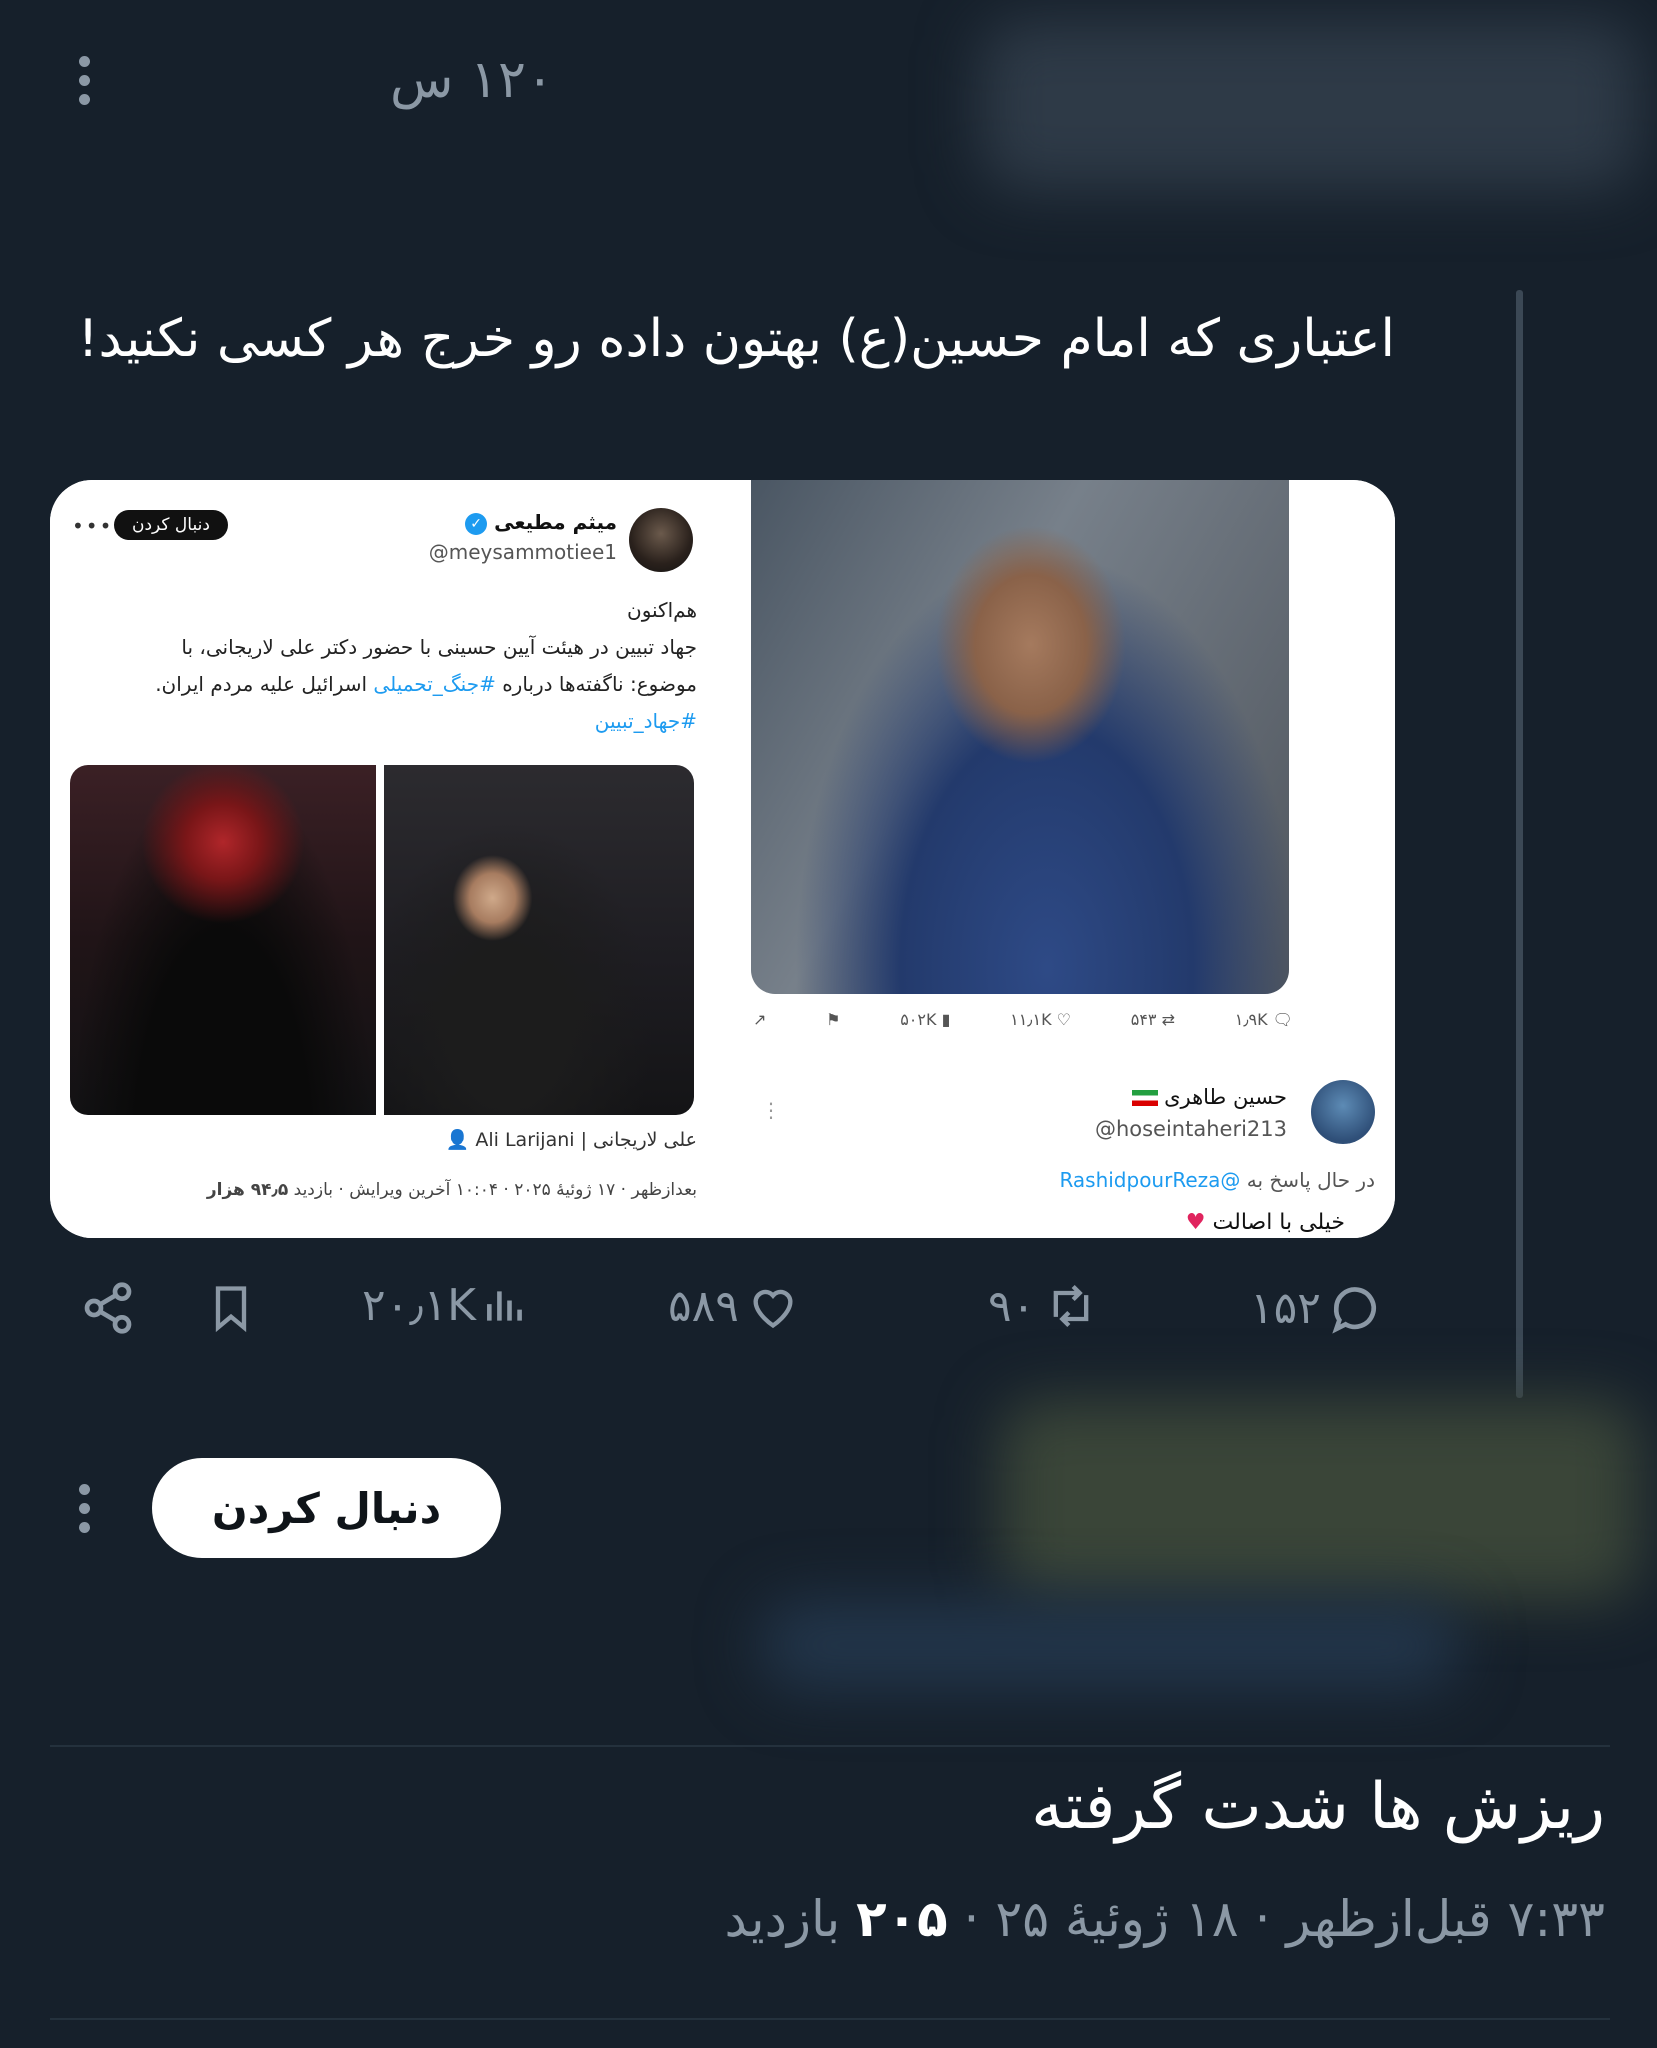  I want to click on bookmark-button, so click(231, 1308).